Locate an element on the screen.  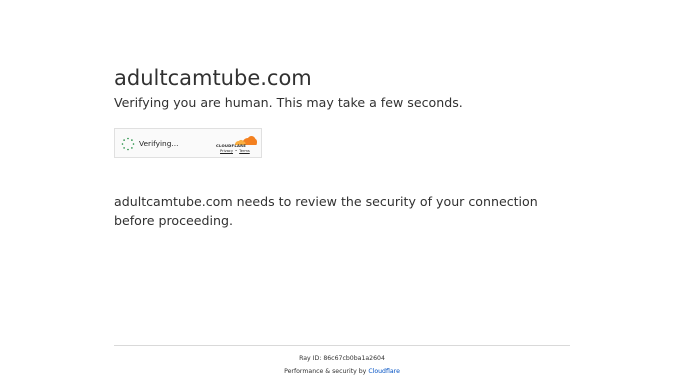
ray-id-value: 86c67cb0ba1a2604 is located at coordinates (354, 358).